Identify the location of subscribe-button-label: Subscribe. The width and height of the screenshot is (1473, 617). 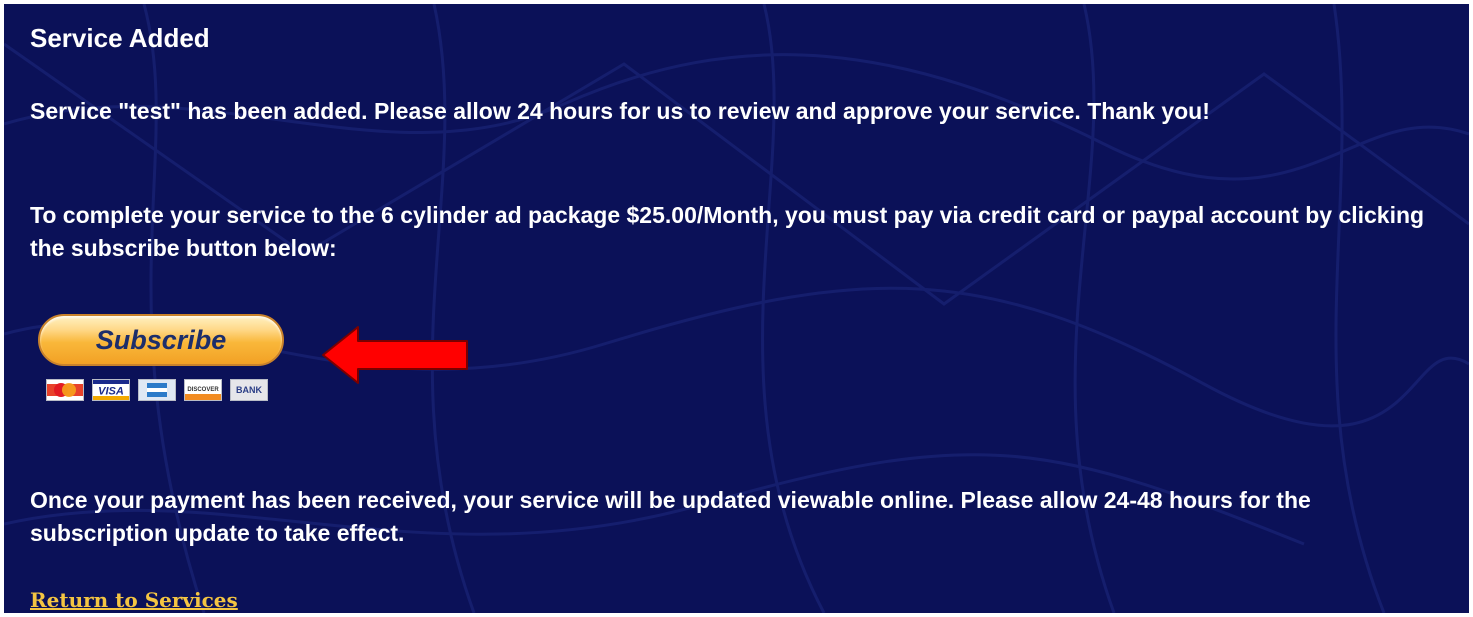
(161, 340).